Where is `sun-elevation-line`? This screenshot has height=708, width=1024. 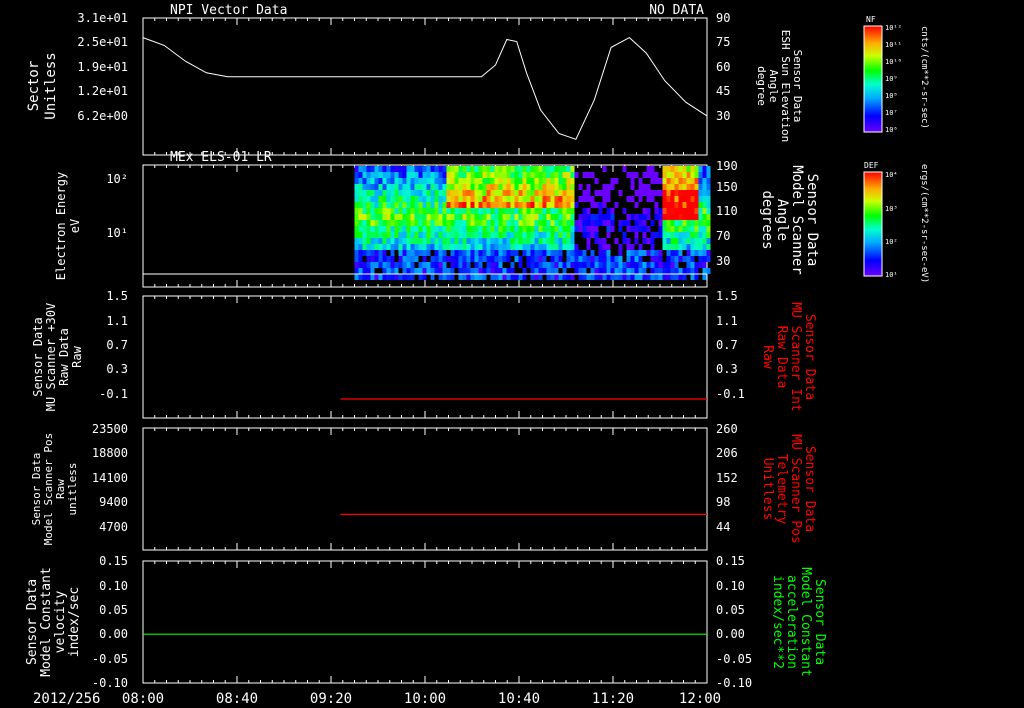 sun-elevation-line is located at coordinates (425, 88).